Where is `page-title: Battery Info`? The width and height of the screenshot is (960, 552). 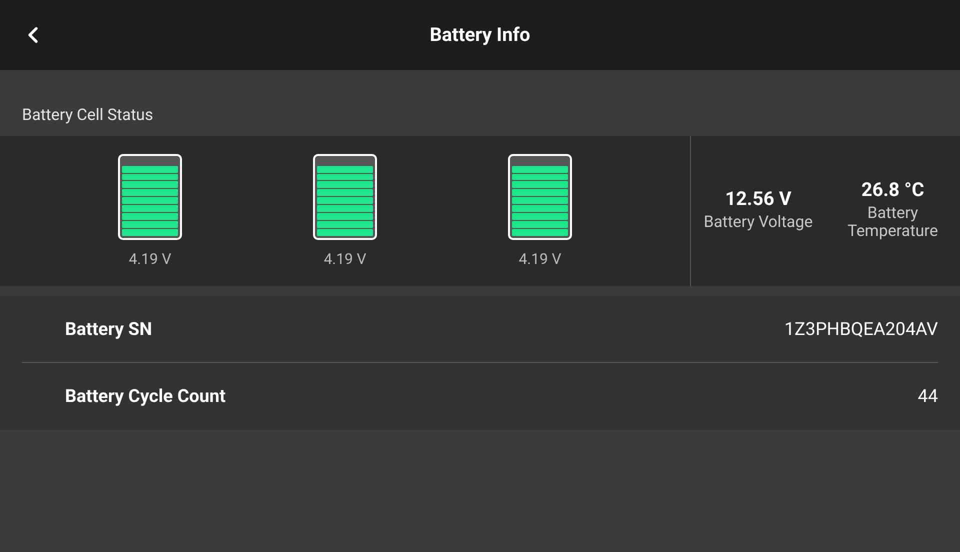
page-title: Battery Info is located at coordinates (480, 35).